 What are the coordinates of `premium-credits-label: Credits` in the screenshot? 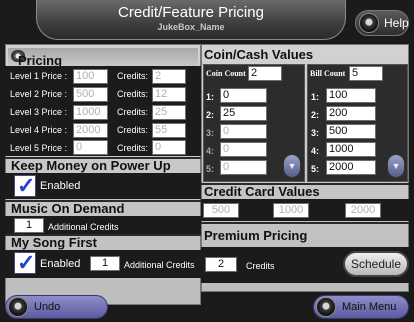 It's located at (260, 266).